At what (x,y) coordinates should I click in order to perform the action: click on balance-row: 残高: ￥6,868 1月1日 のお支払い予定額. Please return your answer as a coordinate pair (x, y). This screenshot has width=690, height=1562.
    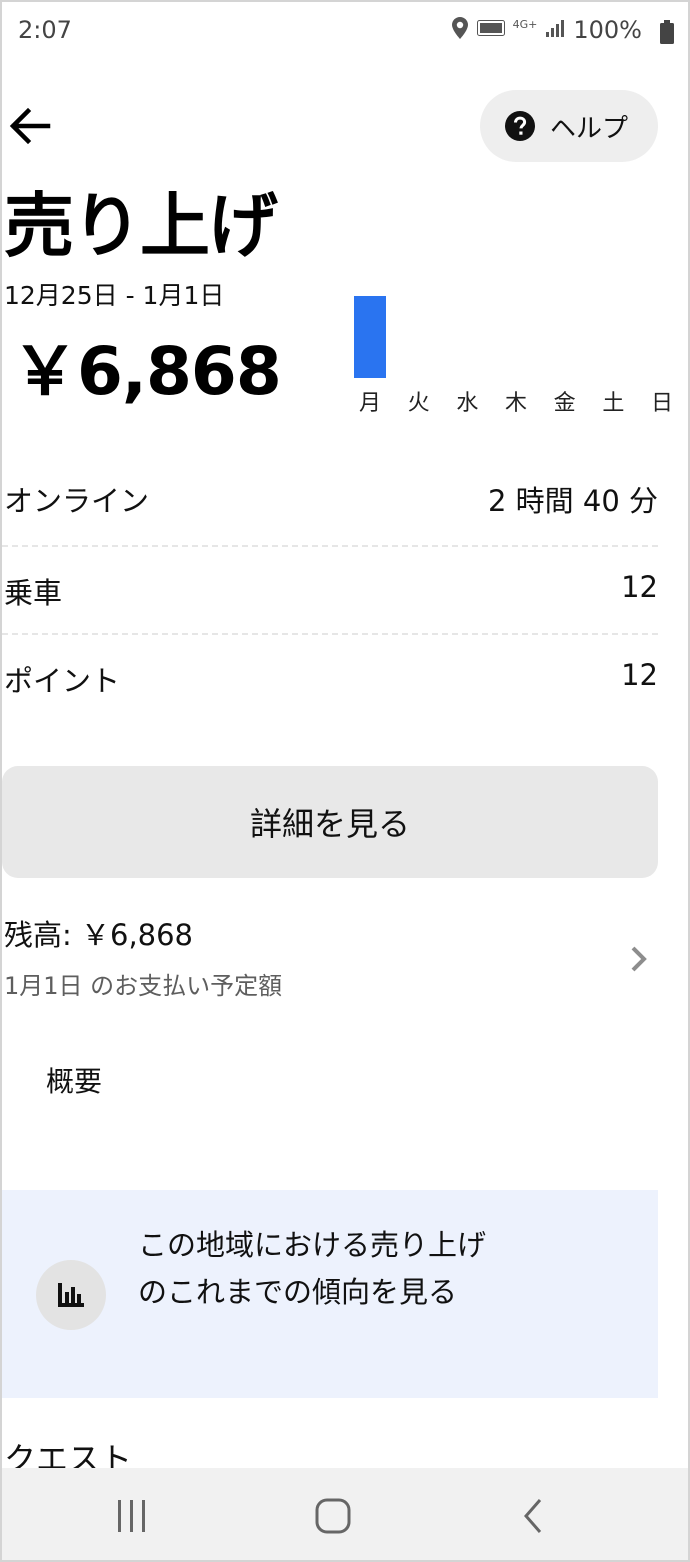
    Looking at the image, I should click on (330, 956).